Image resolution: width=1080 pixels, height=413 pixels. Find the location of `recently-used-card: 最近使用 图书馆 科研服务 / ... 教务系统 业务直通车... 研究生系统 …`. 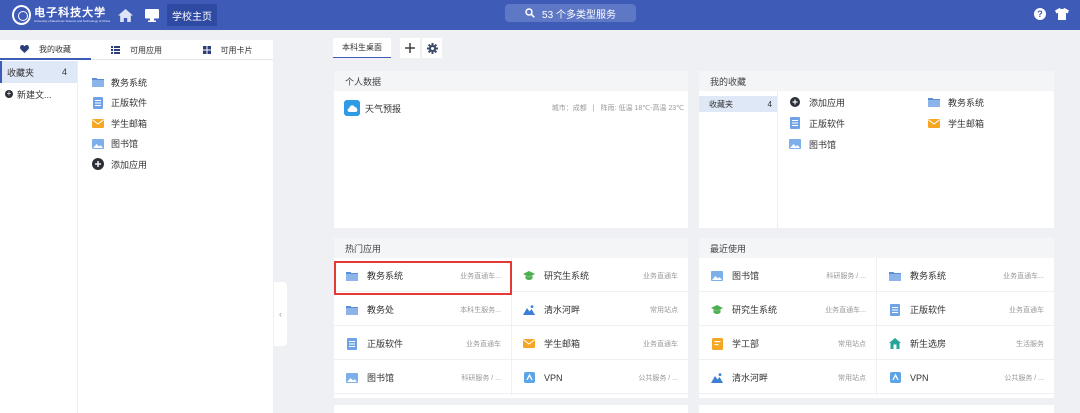

recently-used-card: 最近使用 图书馆 科研服务 / ... 教务系统 业务直通车... 研究生系统 … is located at coordinates (876, 318).